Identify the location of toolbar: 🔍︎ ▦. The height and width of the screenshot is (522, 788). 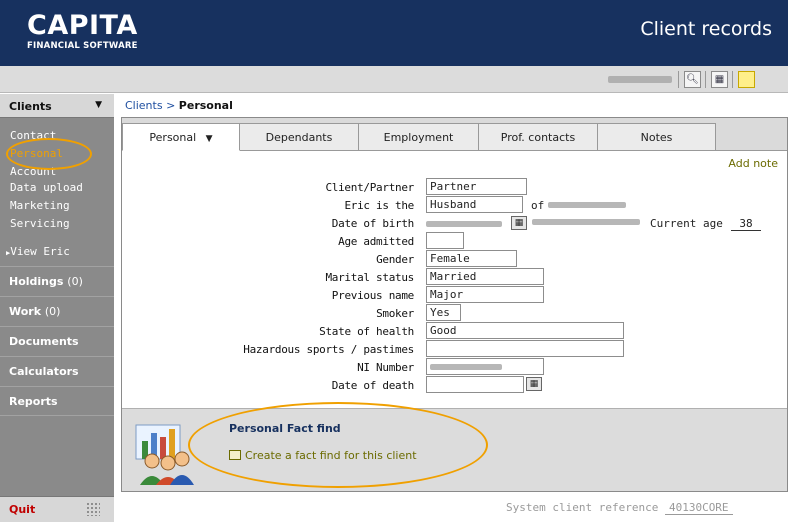
(394, 79).